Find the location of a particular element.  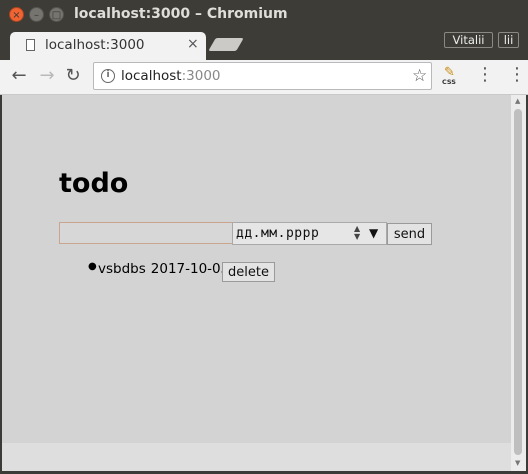

browser-toolbar: ← → ↻ i localhost:3000 ☆ ✎ CSS ⋮ ⋮ is located at coordinates (264, 77).